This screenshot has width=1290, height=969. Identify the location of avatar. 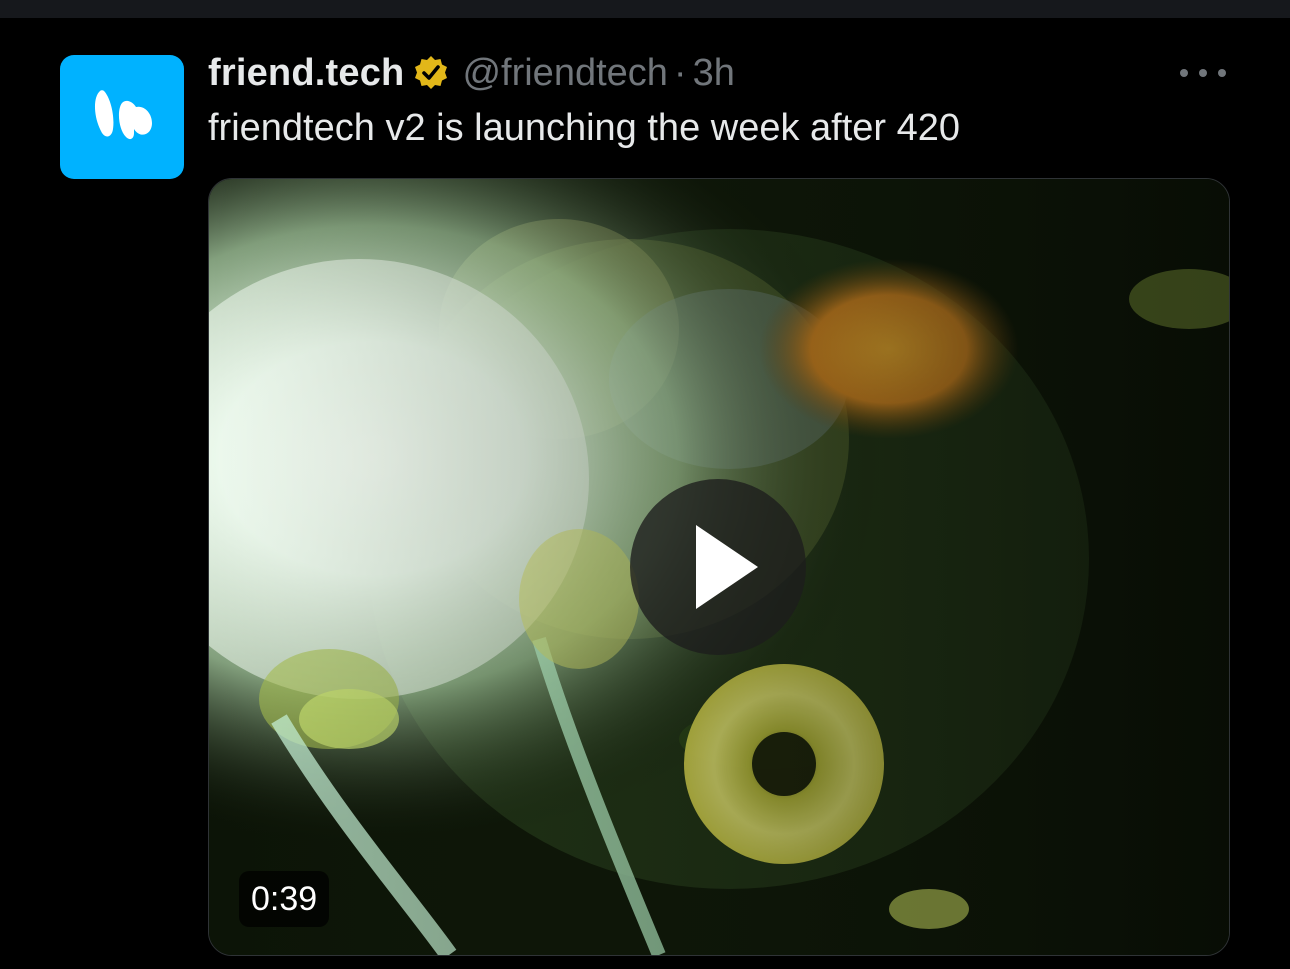
(122, 117).